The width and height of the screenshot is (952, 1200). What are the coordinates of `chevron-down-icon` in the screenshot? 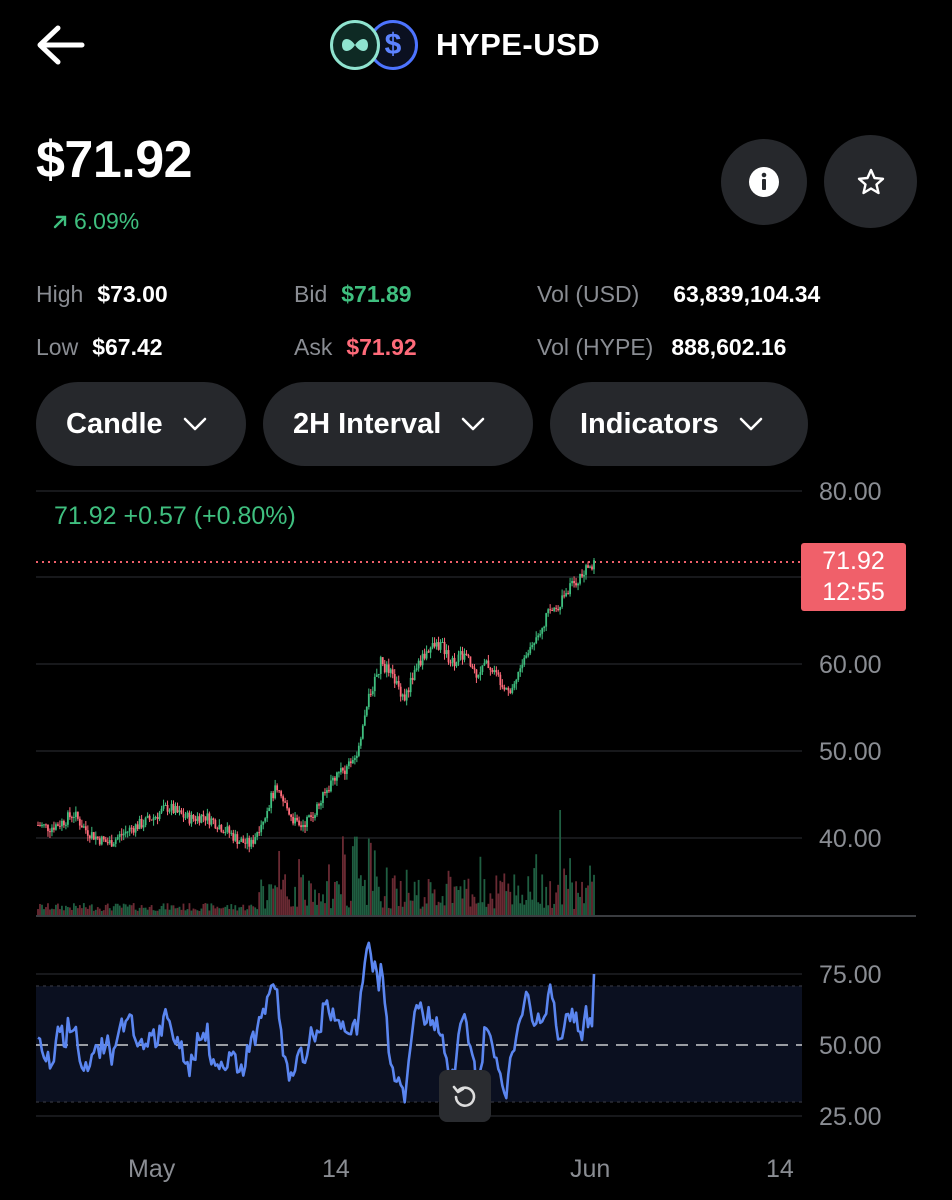 It's located at (194, 424).